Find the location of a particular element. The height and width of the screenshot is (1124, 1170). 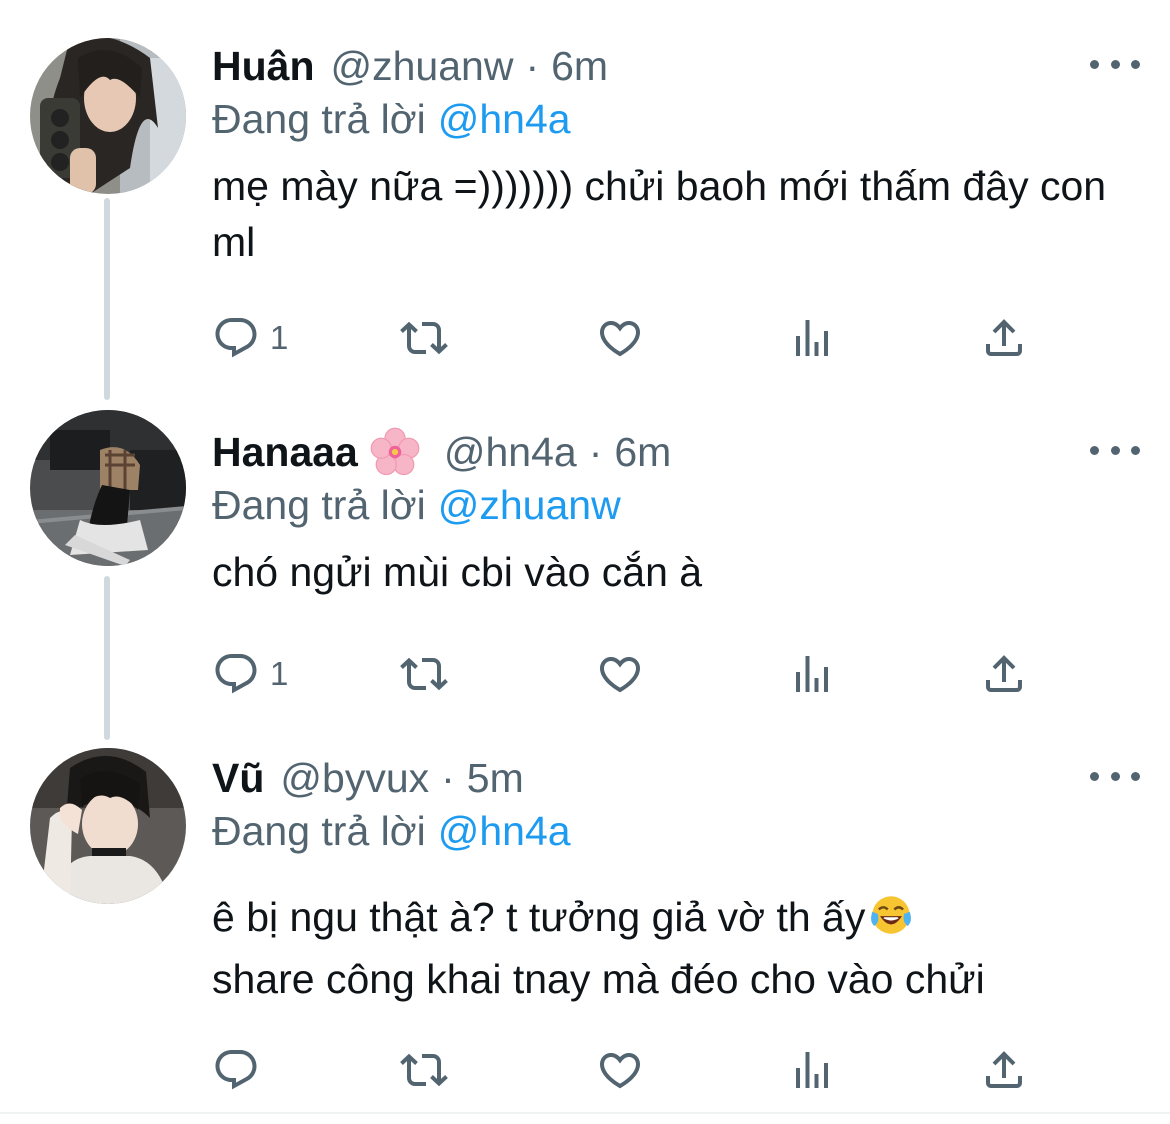

cherry-blossom-emoji is located at coordinates (395, 451).